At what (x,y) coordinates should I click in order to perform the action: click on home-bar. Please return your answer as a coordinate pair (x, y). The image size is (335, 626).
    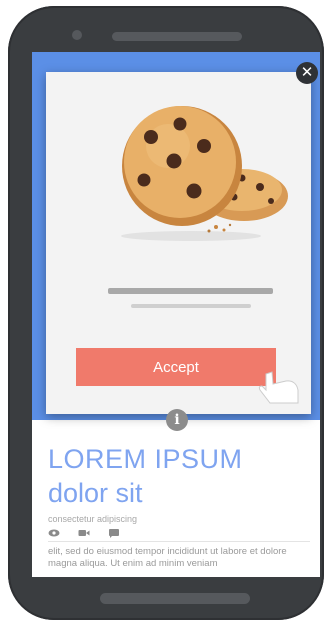
    Looking at the image, I should click on (175, 598).